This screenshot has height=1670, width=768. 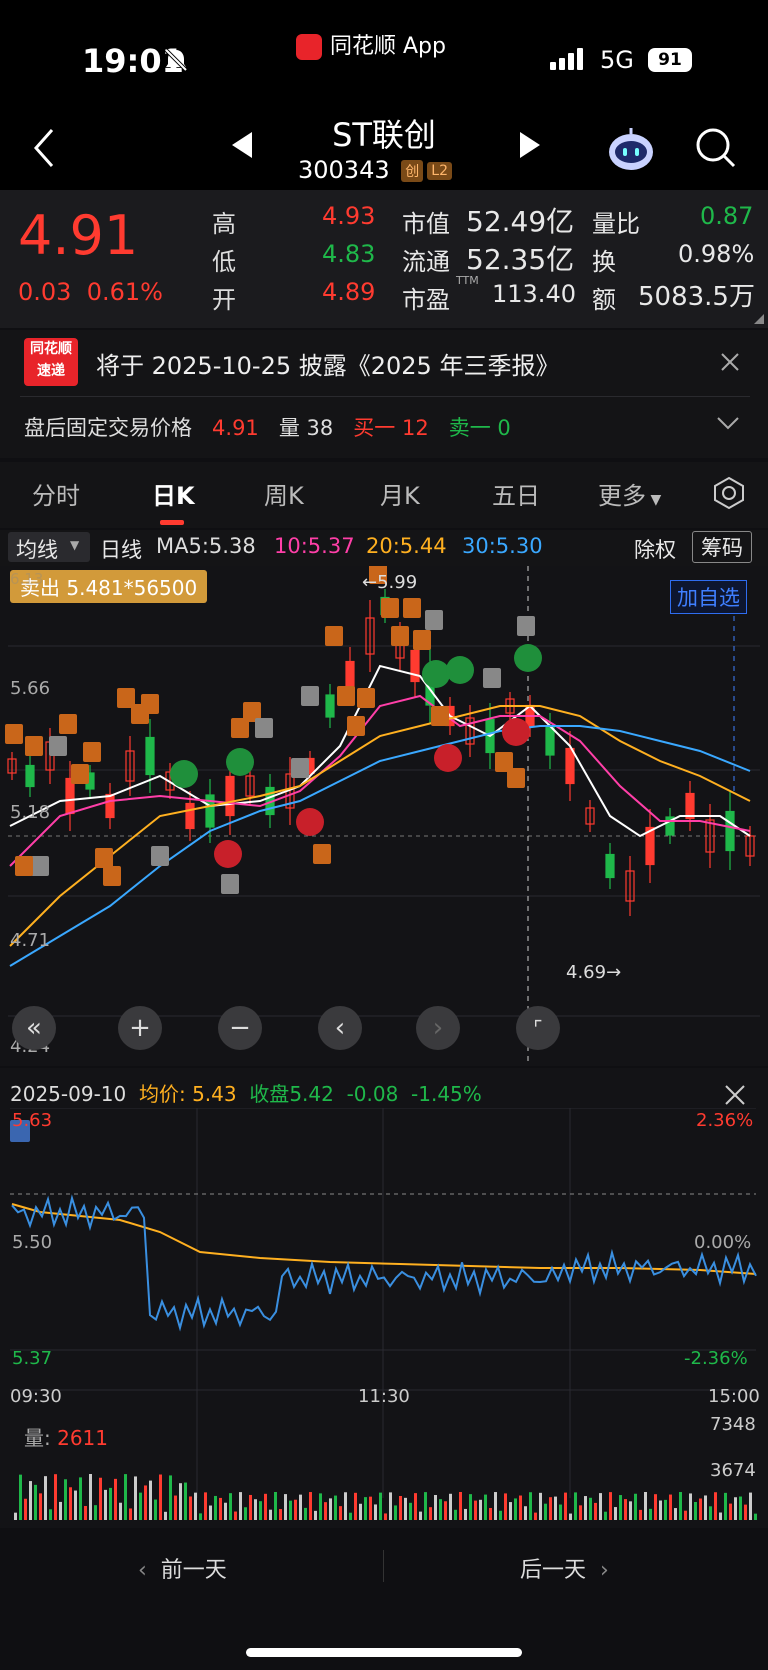 I want to click on chevron-down-icon, so click(x=728, y=423).